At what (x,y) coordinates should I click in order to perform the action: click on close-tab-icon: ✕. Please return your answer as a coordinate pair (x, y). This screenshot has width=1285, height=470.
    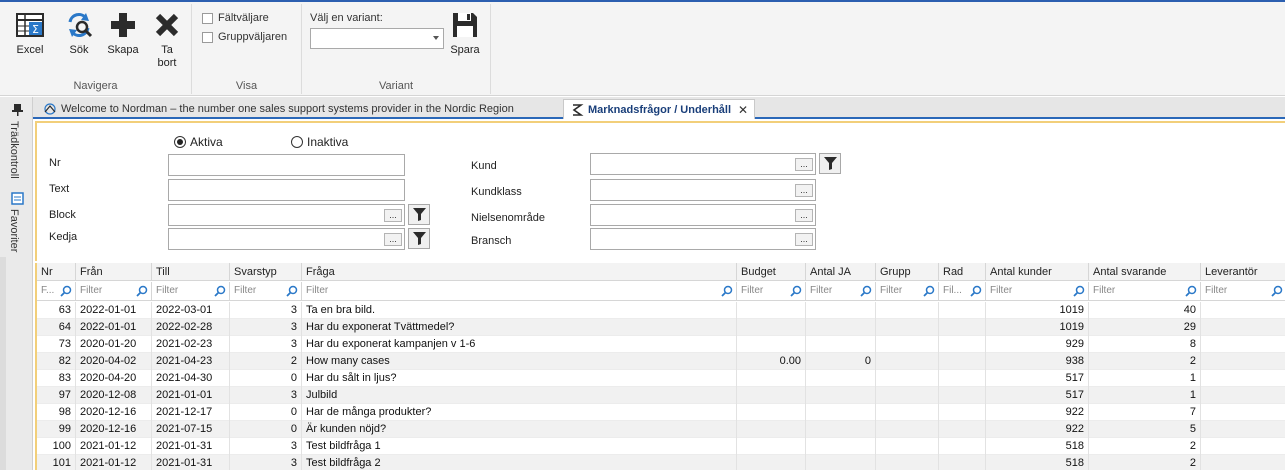
    Looking at the image, I should click on (743, 110).